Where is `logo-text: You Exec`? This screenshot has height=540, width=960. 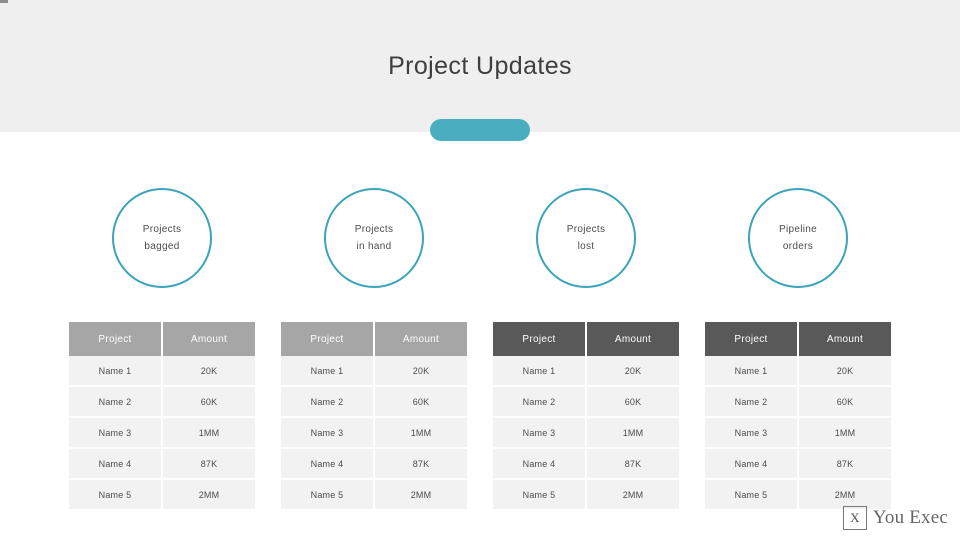
logo-text: You Exec is located at coordinates (910, 517).